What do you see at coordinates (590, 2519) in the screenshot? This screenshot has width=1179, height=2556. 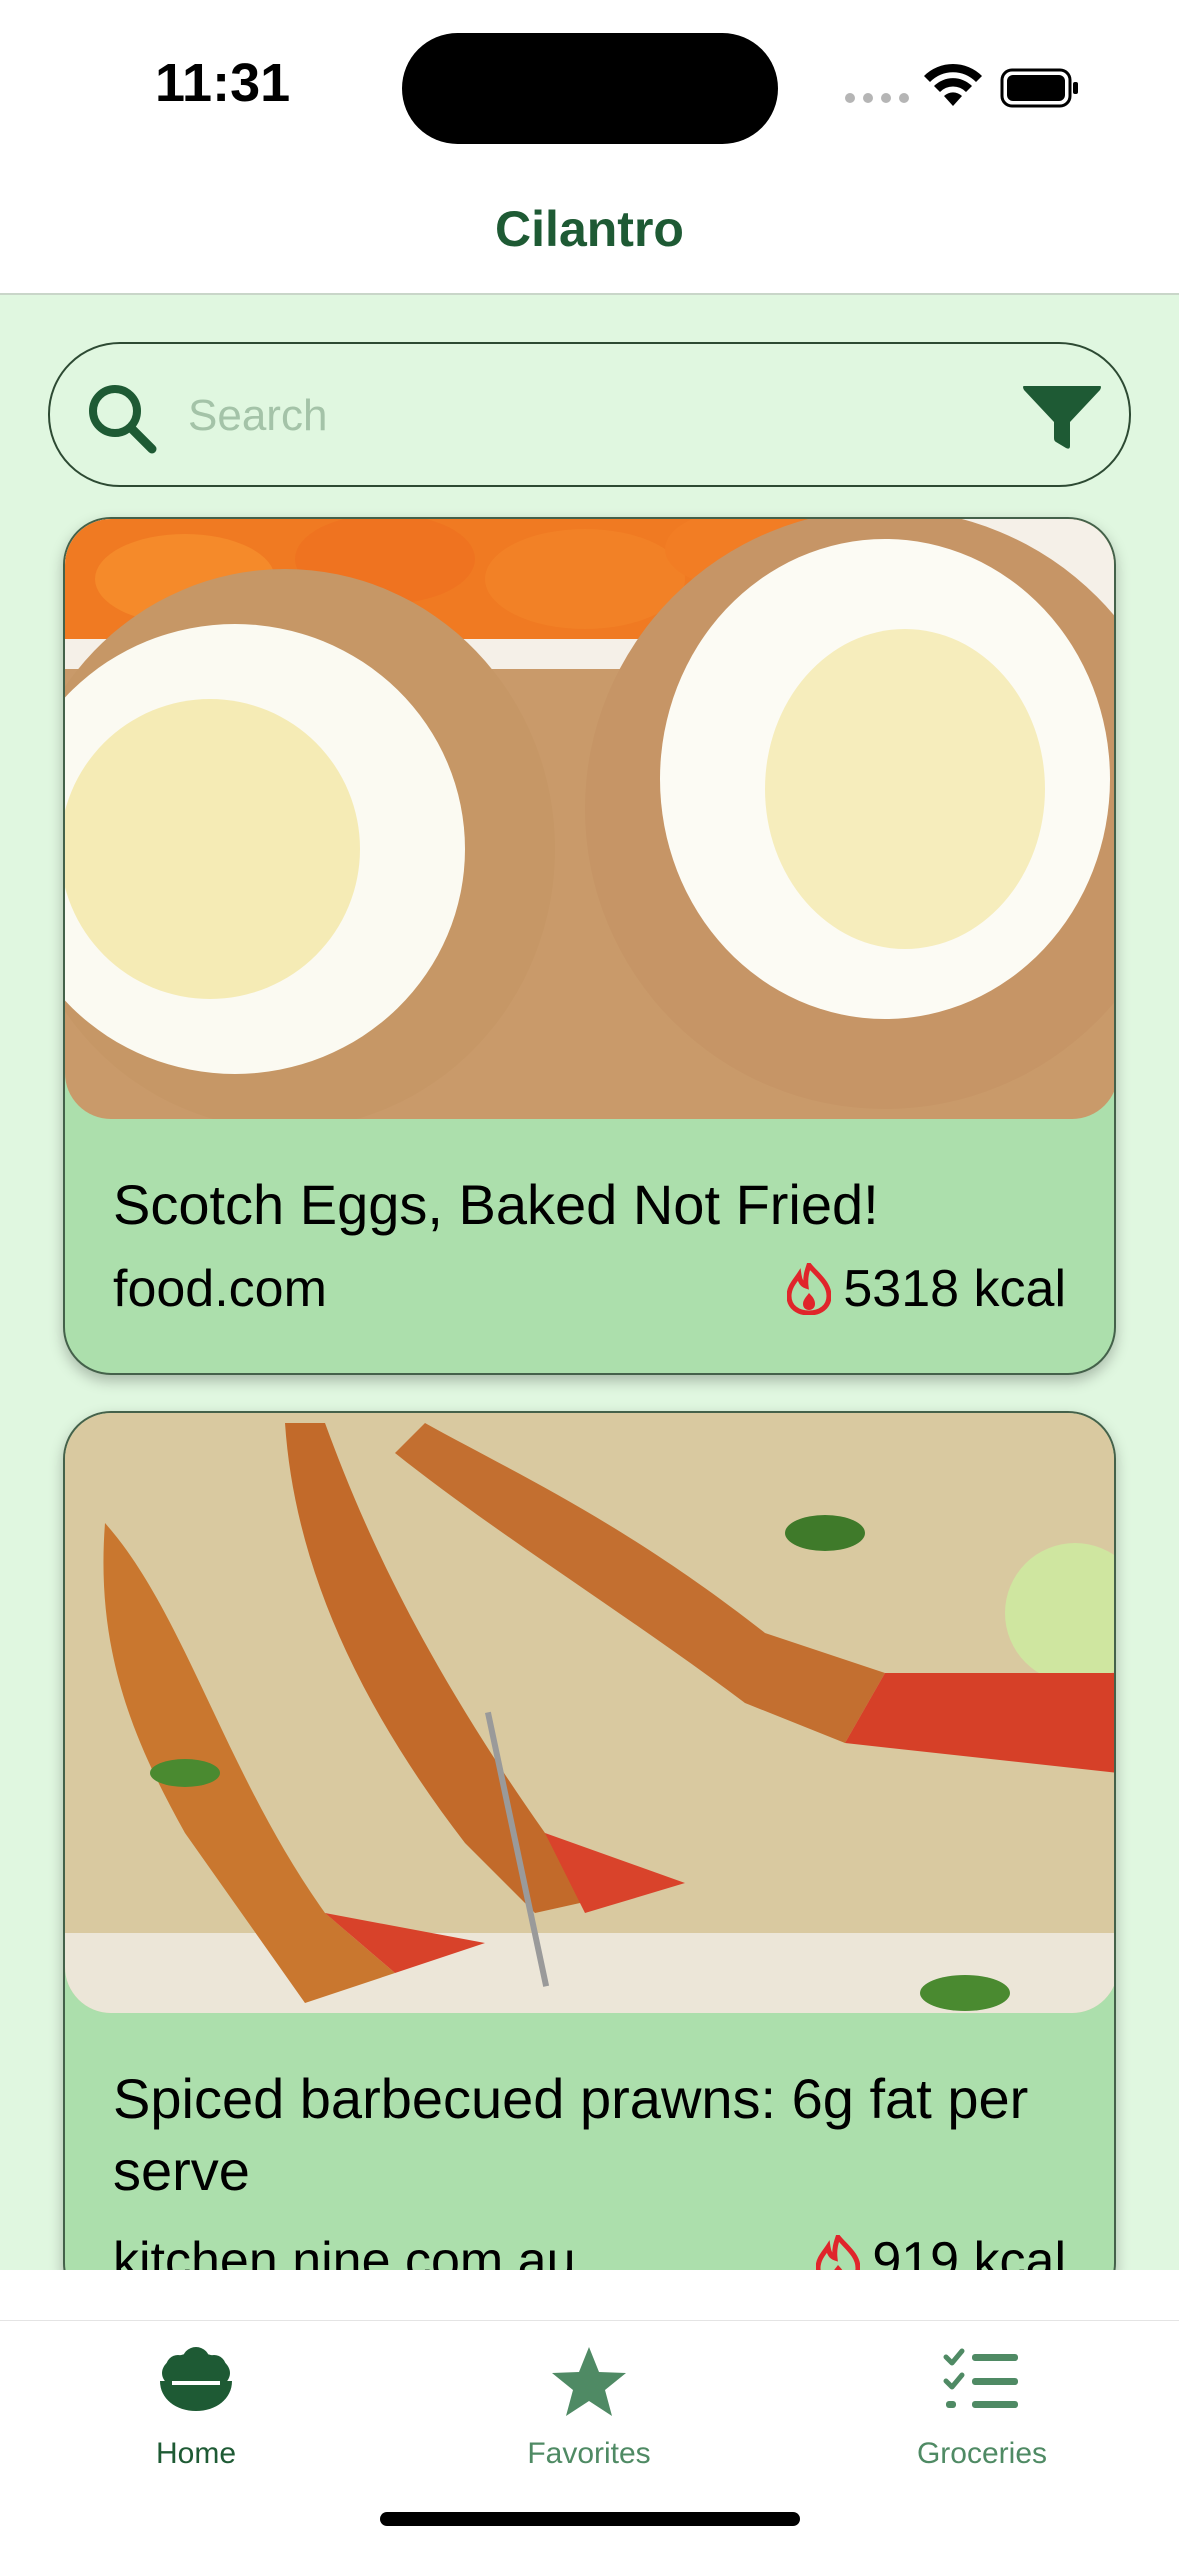 I see `home-indicator` at bounding box center [590, 2519].